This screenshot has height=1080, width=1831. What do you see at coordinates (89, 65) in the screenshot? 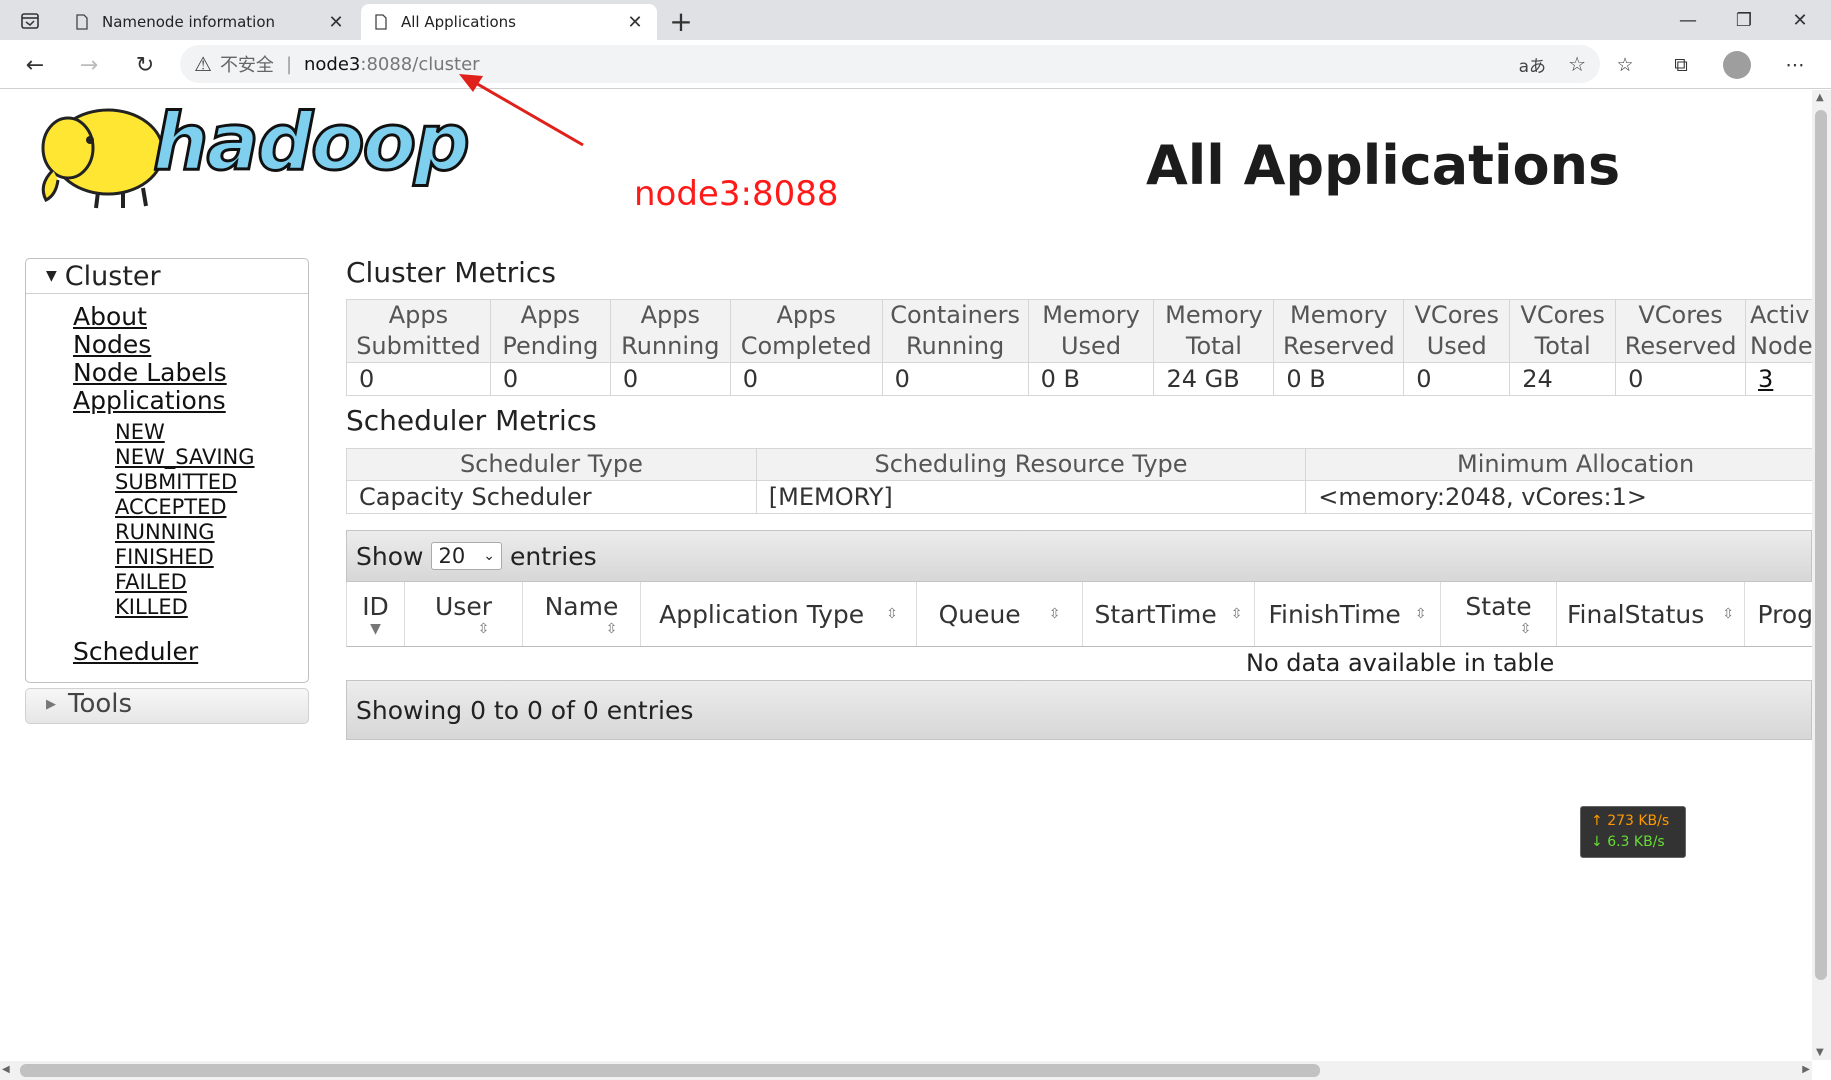
I see `forward-icon: →` at bounding box center [89, 65].